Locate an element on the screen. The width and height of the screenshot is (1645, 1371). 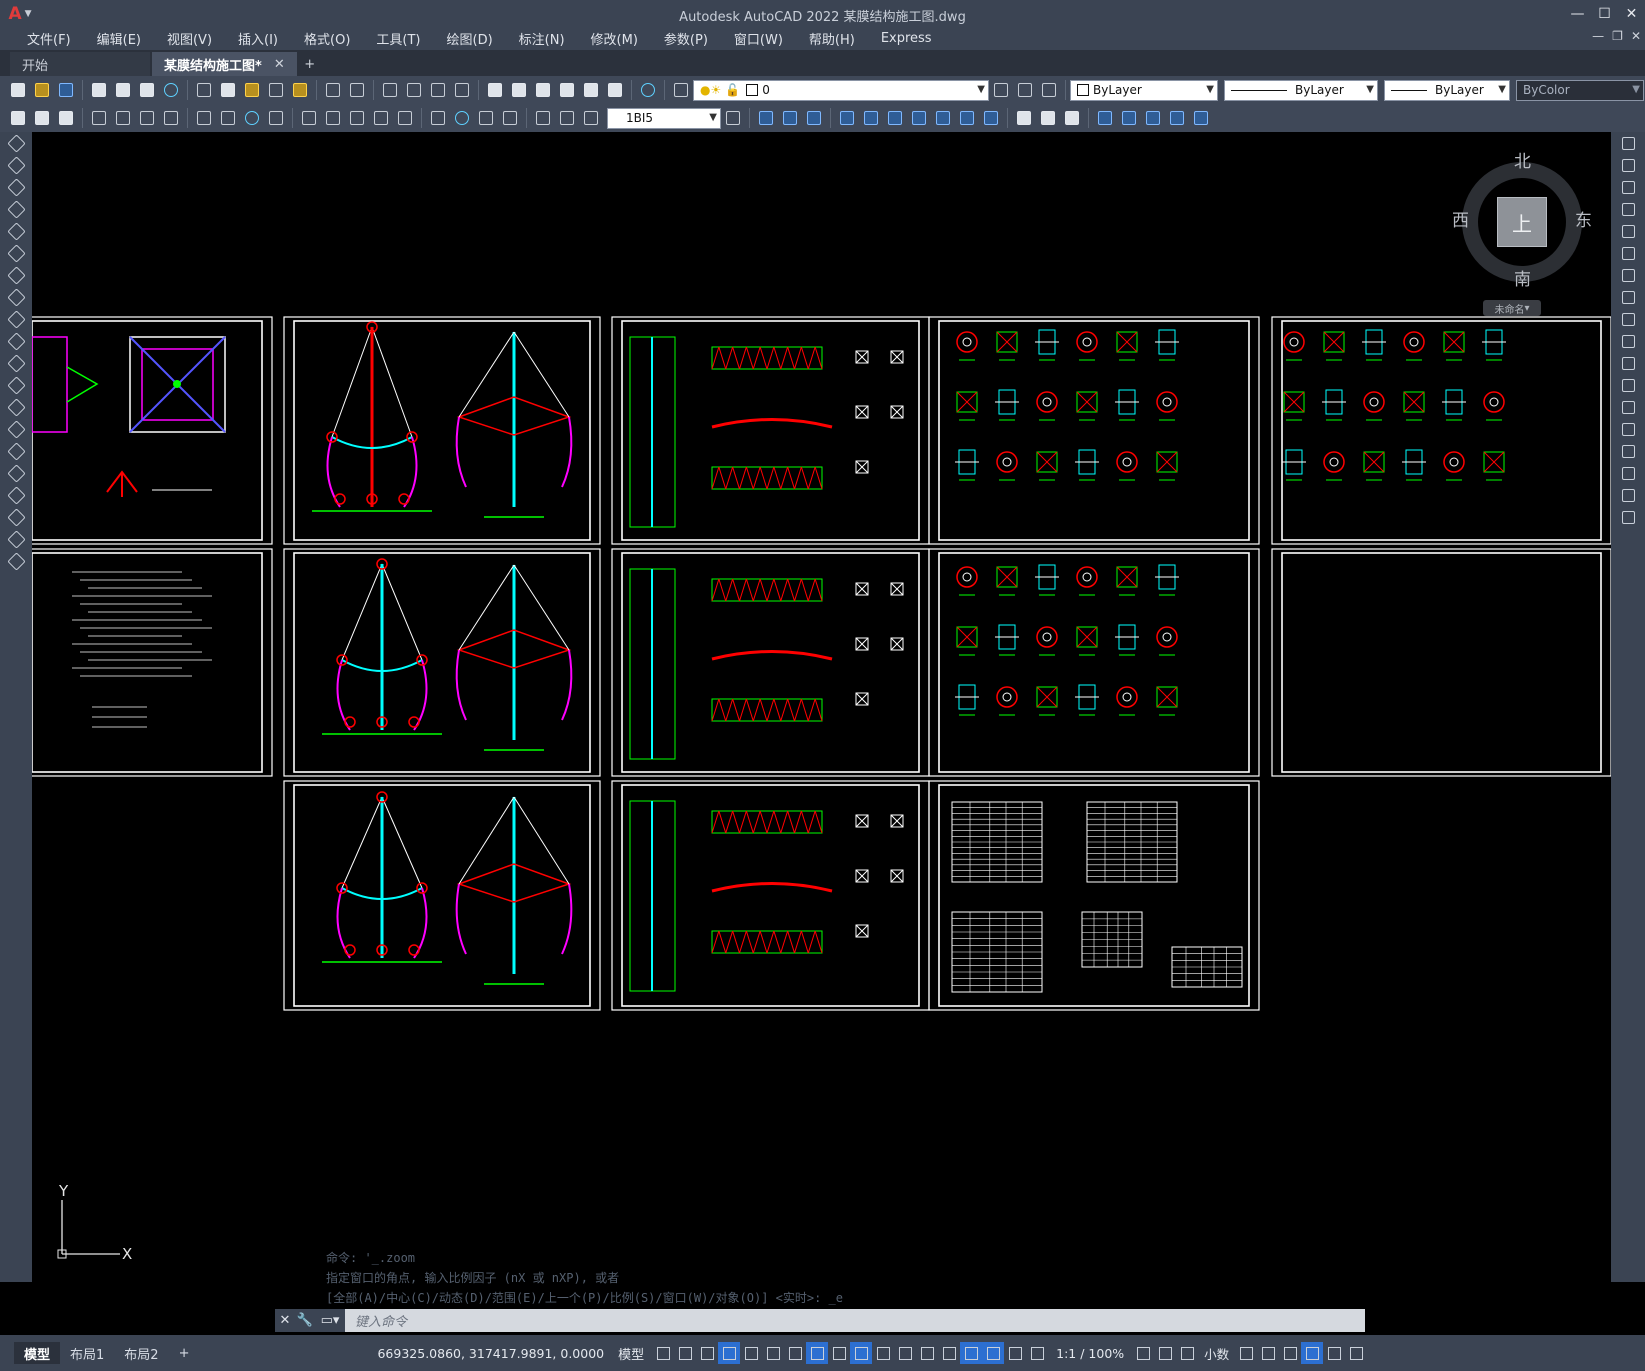
new-file-icon is located at coordinates (18, 90).